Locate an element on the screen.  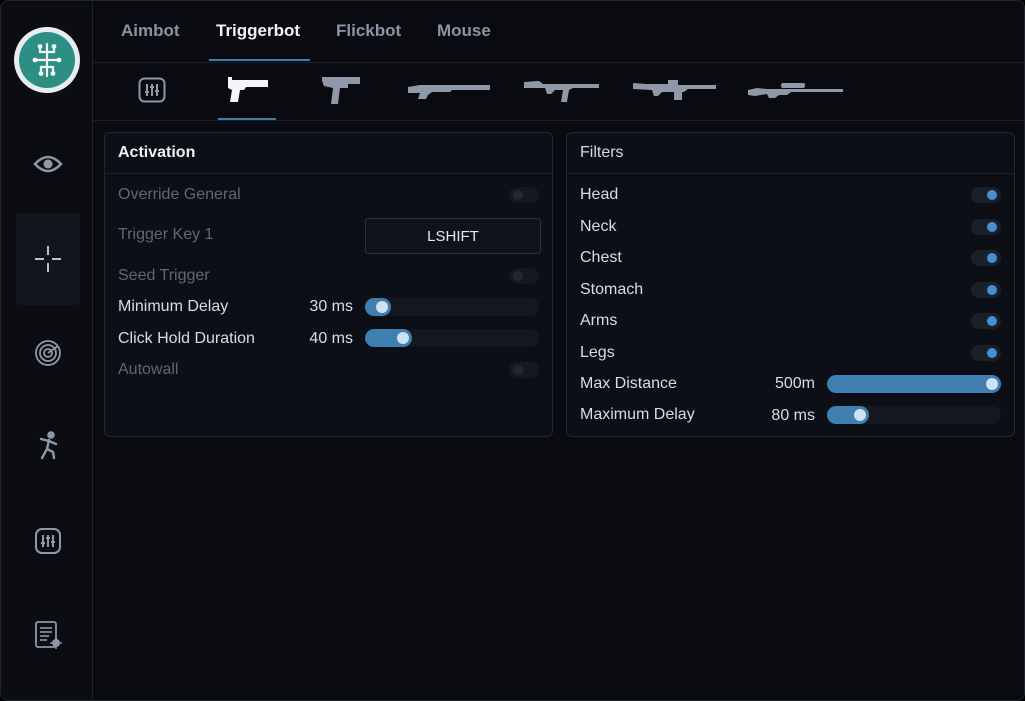
trigger-key-button: LSHIFT is located at coordinates (453, 236).